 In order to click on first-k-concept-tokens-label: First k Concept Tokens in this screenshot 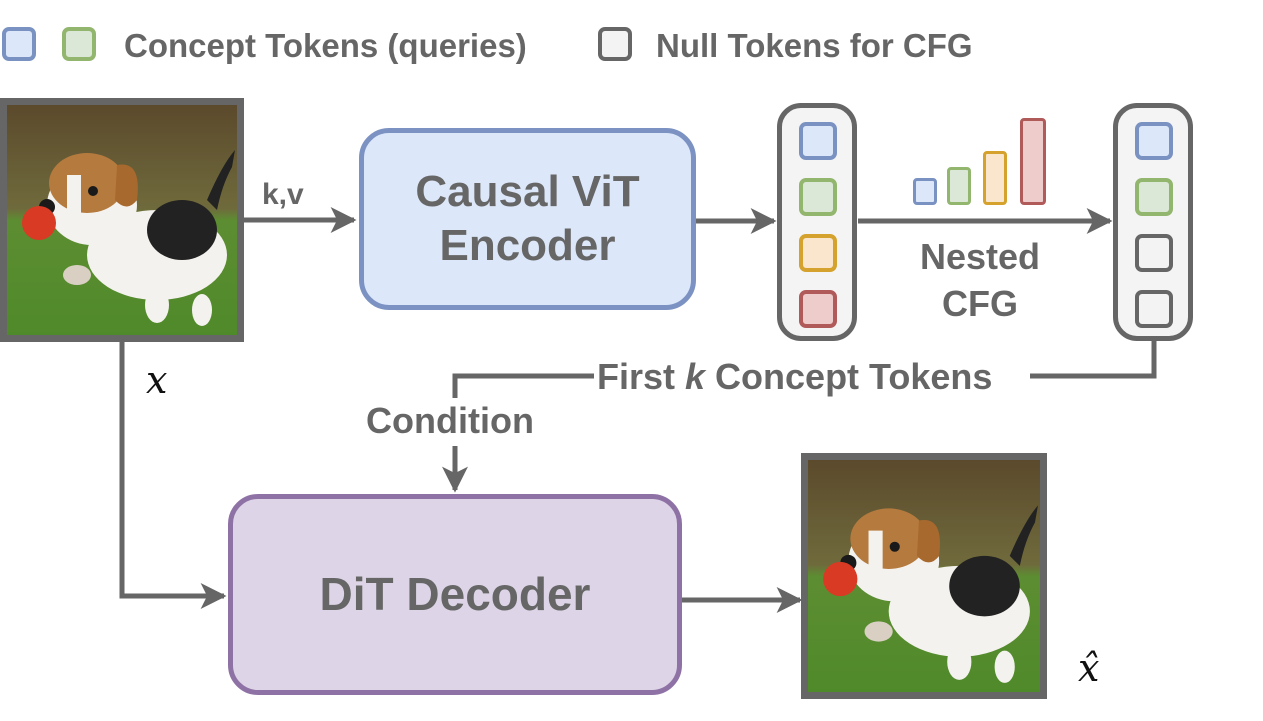, I will do `click(794, 377)`.